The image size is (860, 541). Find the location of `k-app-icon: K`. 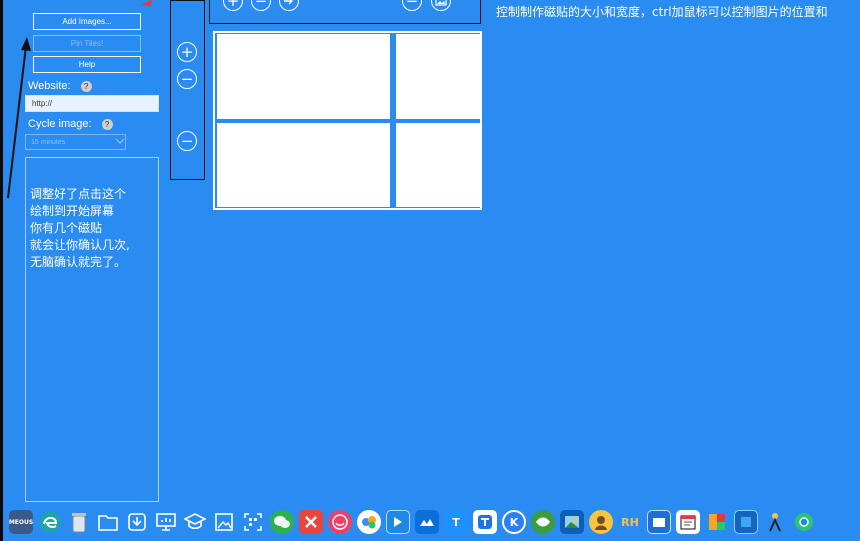

k-app-icon: K is located at coordinates (514, 522).